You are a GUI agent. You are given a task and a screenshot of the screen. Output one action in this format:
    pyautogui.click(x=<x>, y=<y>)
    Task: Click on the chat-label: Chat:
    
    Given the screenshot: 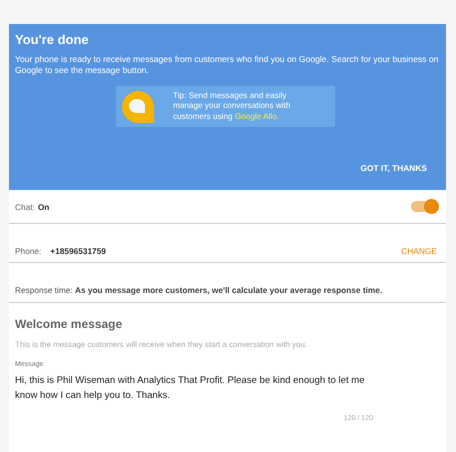 What is the action you would take?
    pyautogui.click(x=25, y=207)
    